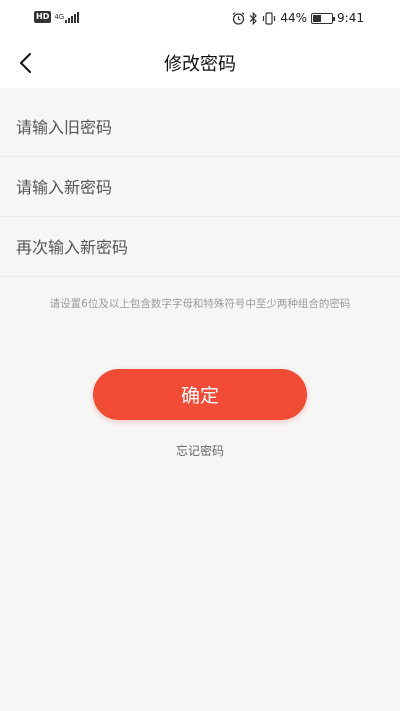  I want to click on old-password-row, so click(200, 128).